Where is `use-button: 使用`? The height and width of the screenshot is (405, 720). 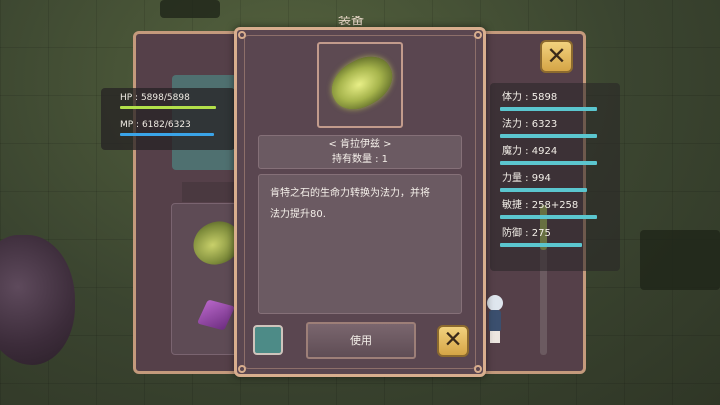
use-button: 使用 is located at coordinates (361, 340).